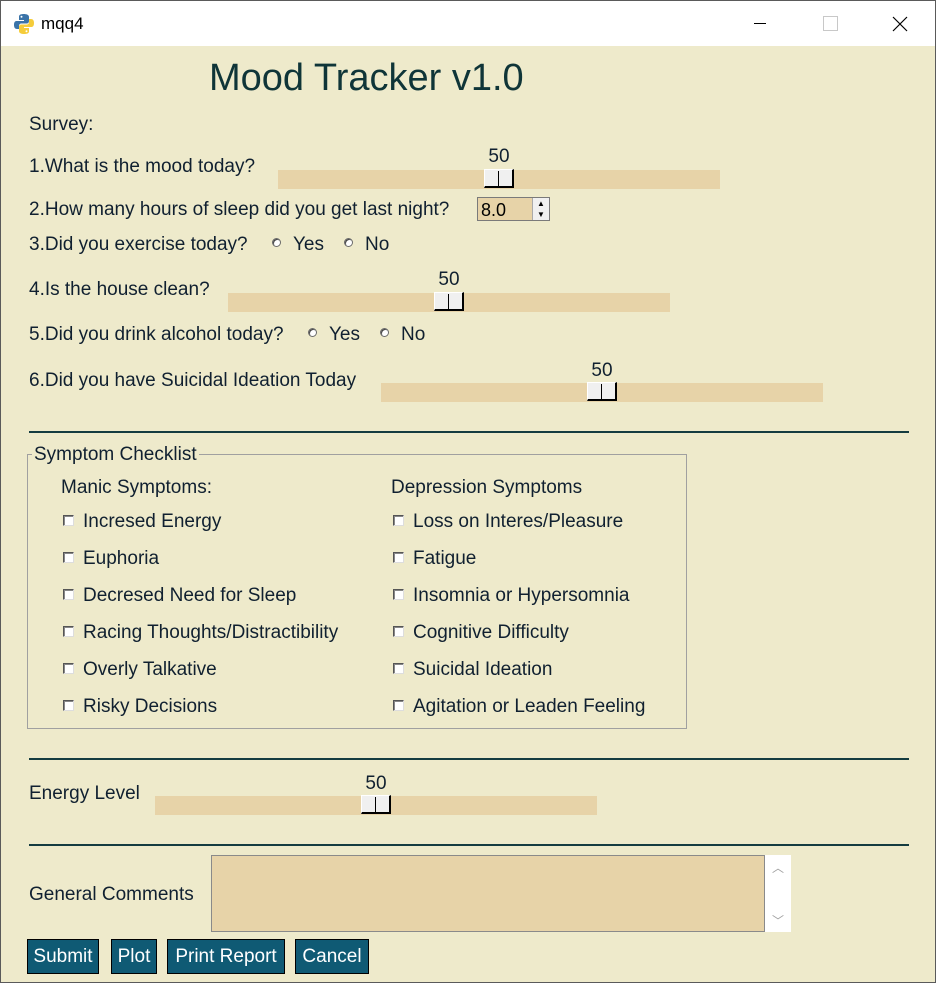  I want to click on depression-item-label: Loss on Interes/Pleasure, so click(518, 521).